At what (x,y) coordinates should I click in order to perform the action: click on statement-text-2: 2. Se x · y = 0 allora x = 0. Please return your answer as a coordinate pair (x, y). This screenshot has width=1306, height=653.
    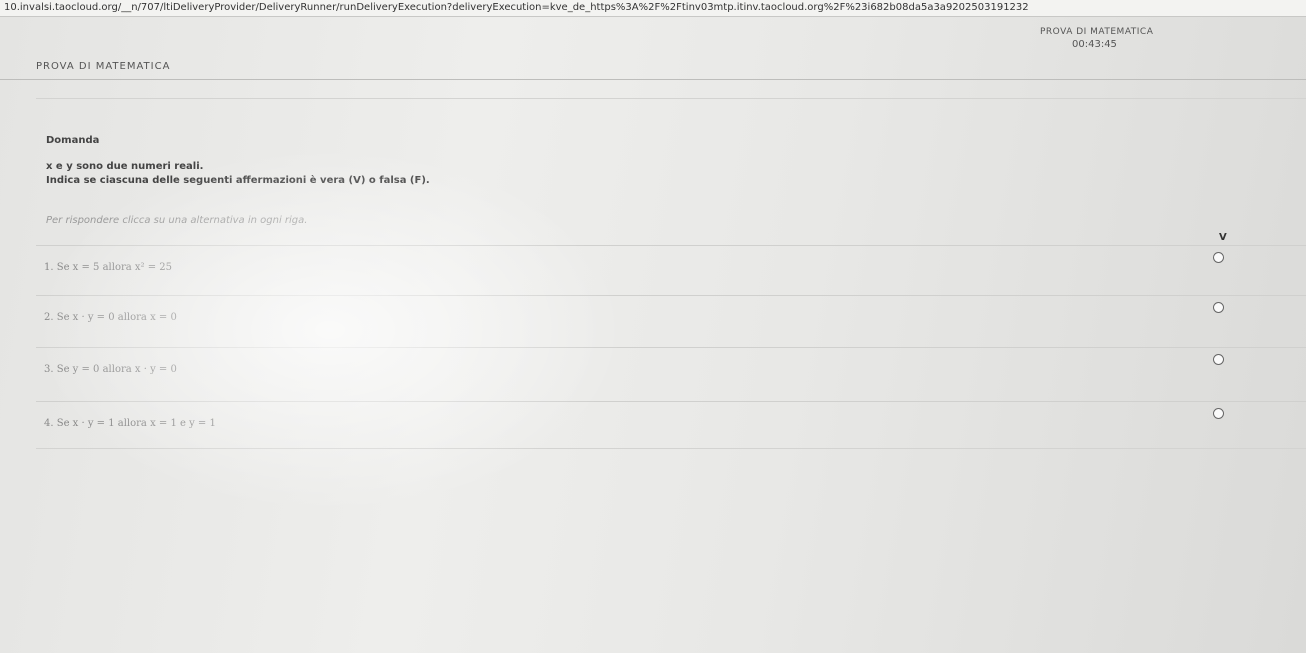
    Looking at the image, I should click on (110, 317).